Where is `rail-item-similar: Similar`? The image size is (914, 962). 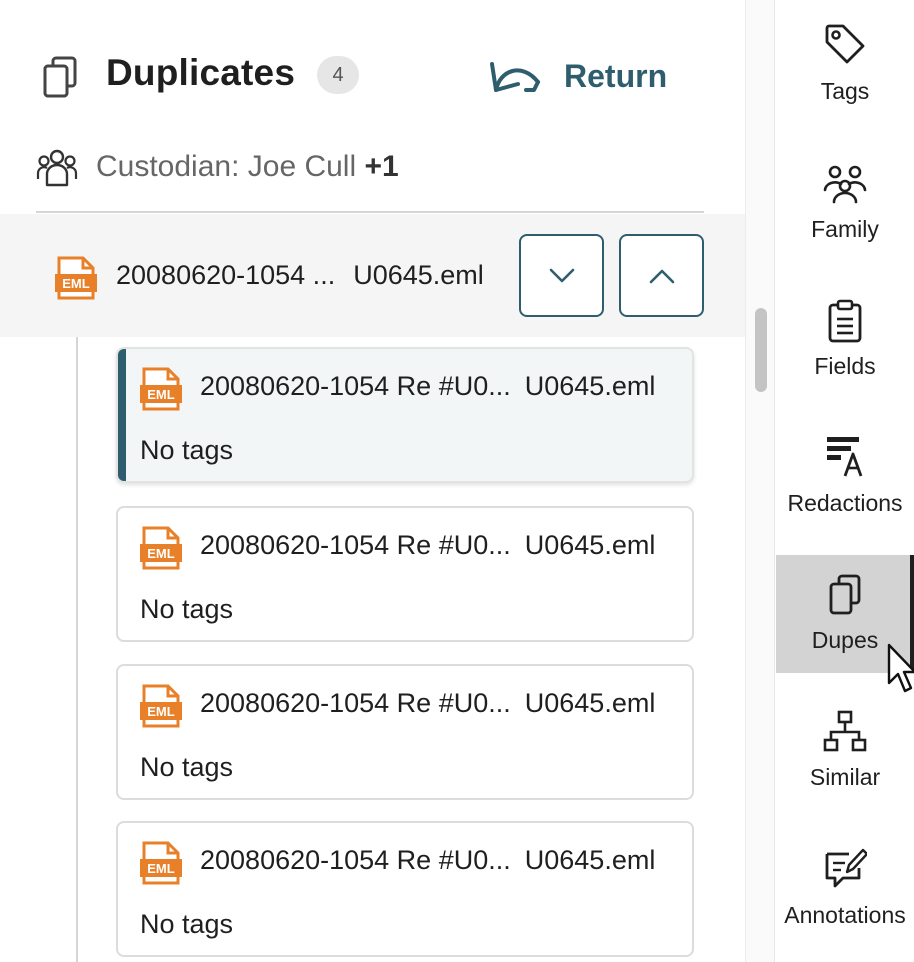 rail-item-similar: Similar is located at coordinates (845, 751).